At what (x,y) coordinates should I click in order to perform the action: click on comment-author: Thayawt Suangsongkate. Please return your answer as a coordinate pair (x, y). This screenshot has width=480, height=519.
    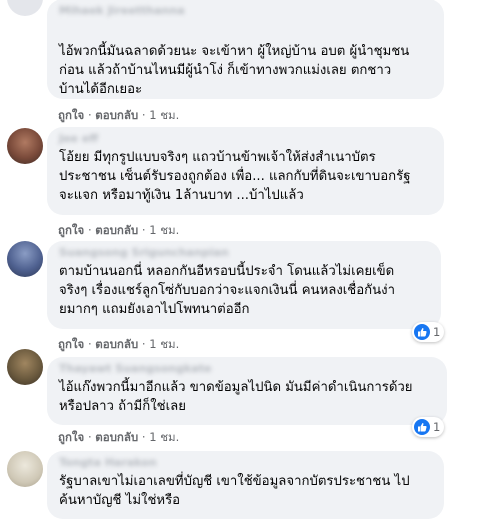
    Looking at the image, I should click on (247, 369).